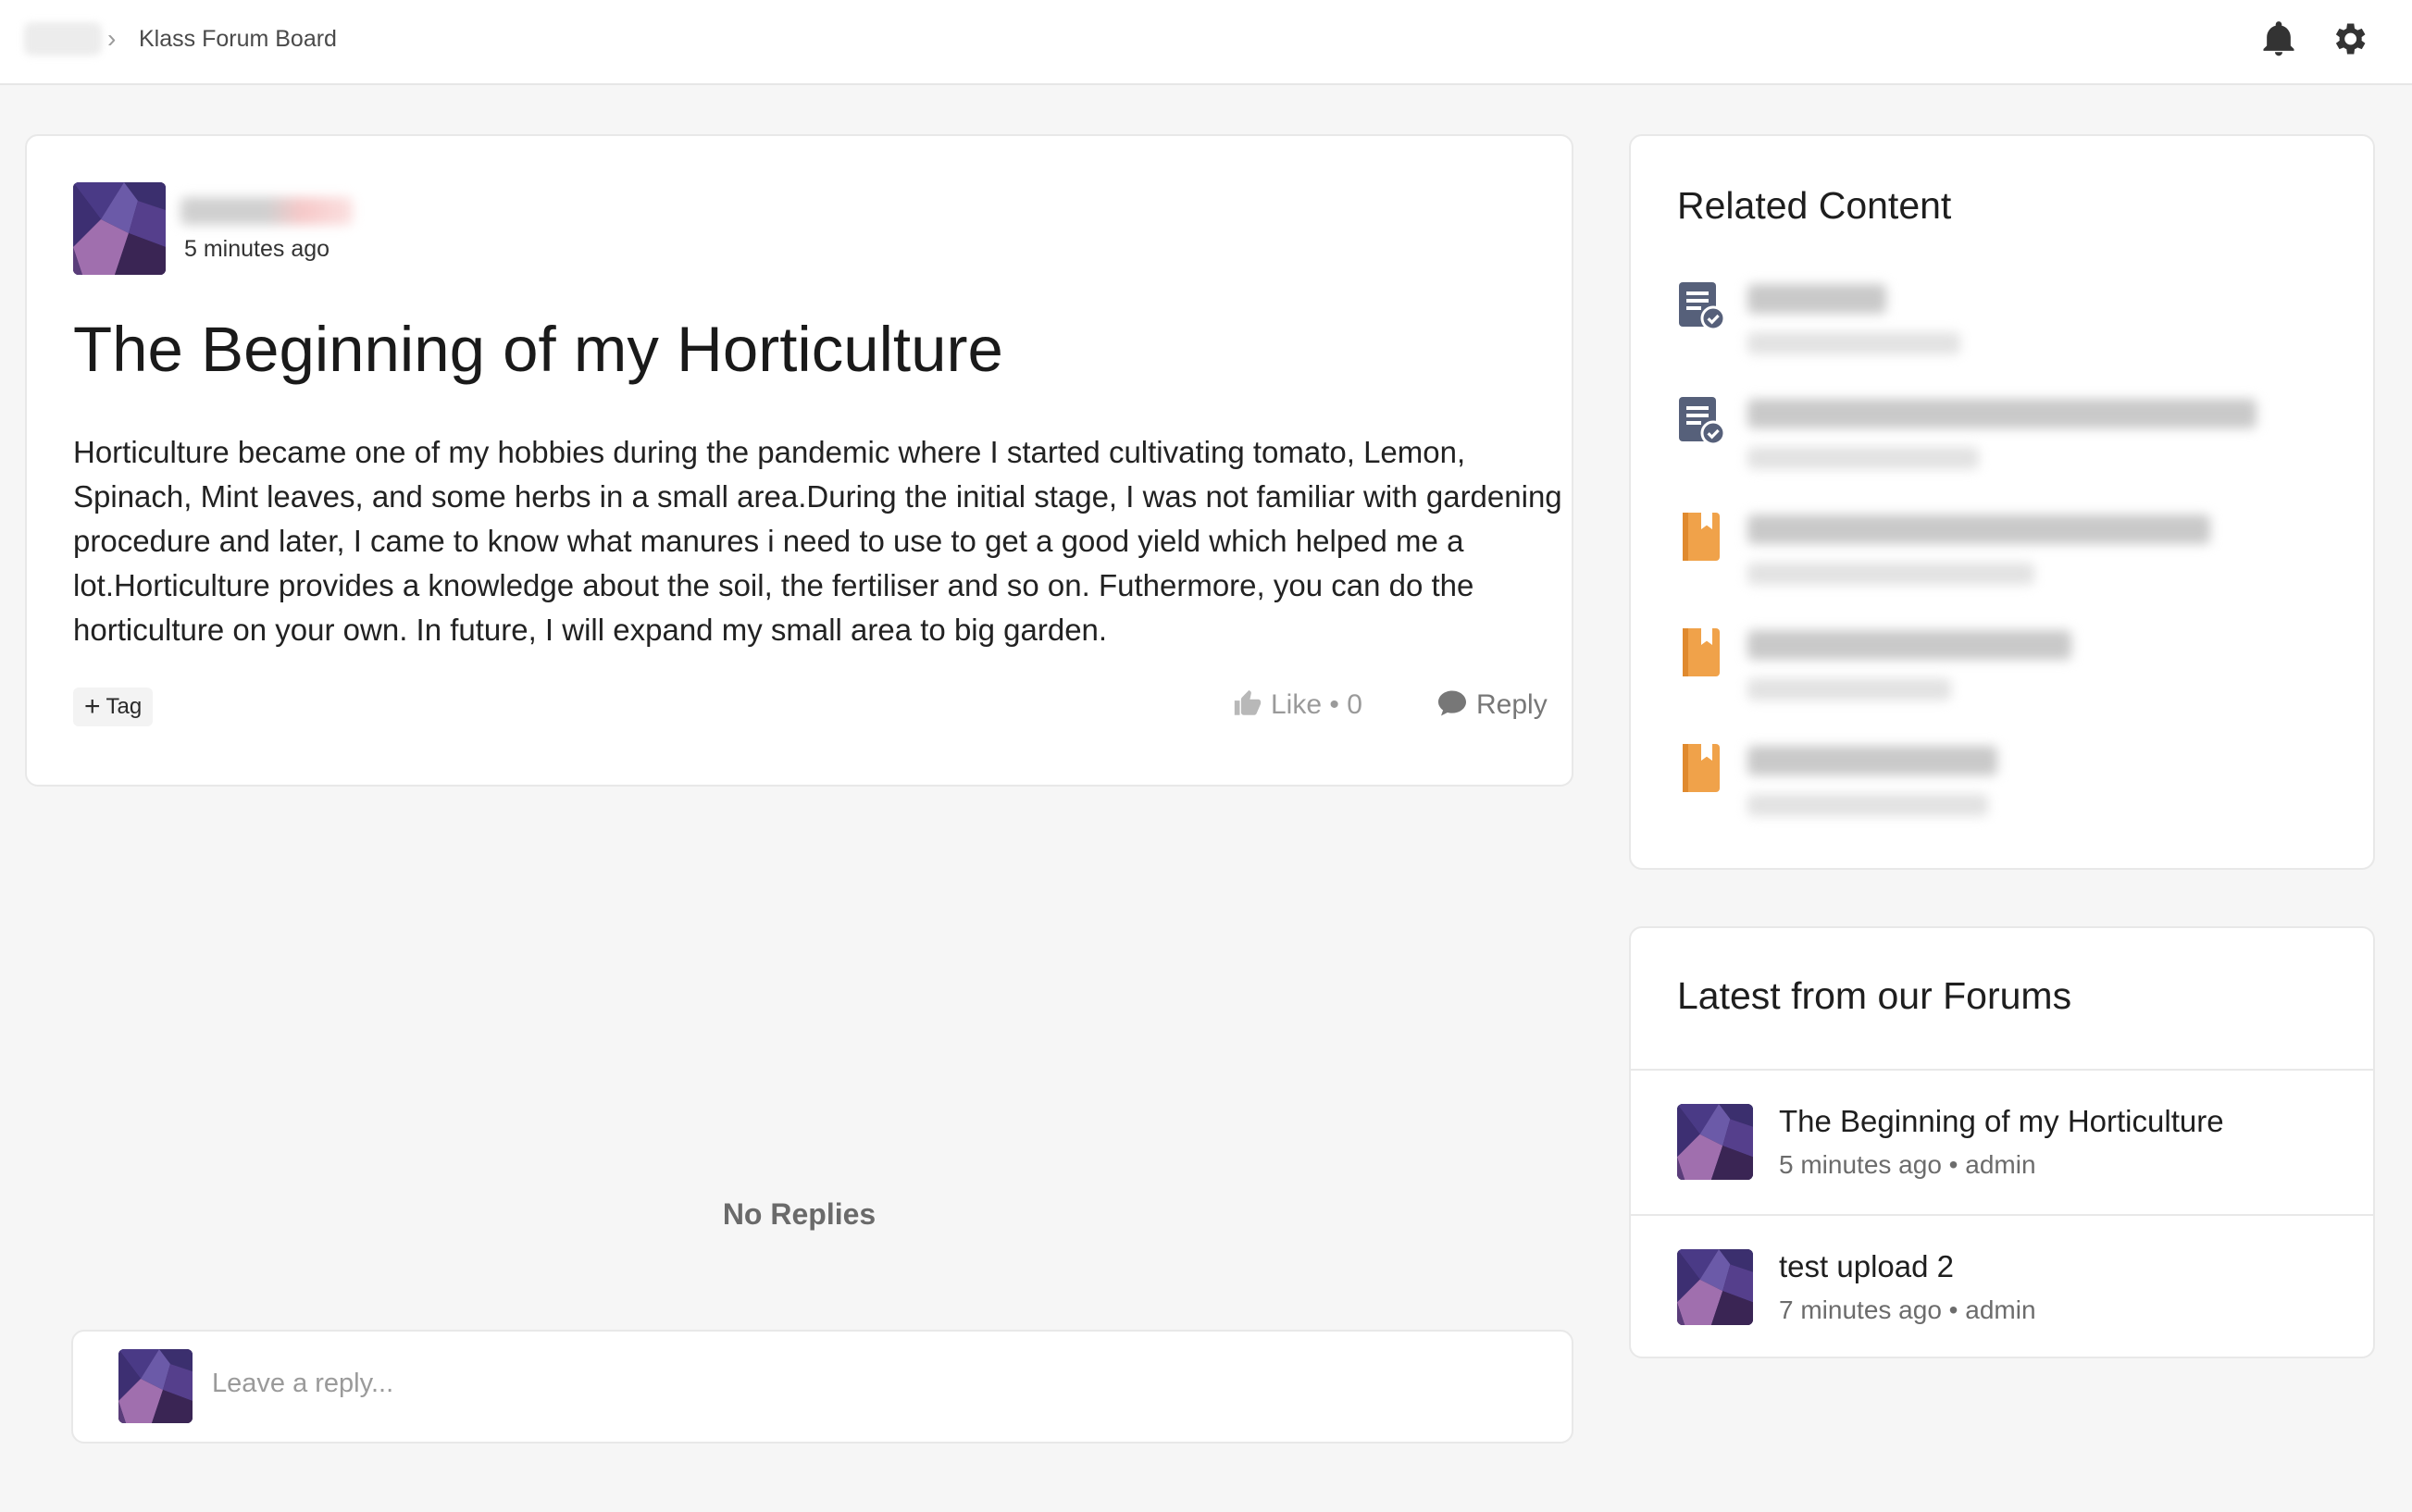  I want to click on latest-forums-title: Latest from our Forums, so click(1875, 995).